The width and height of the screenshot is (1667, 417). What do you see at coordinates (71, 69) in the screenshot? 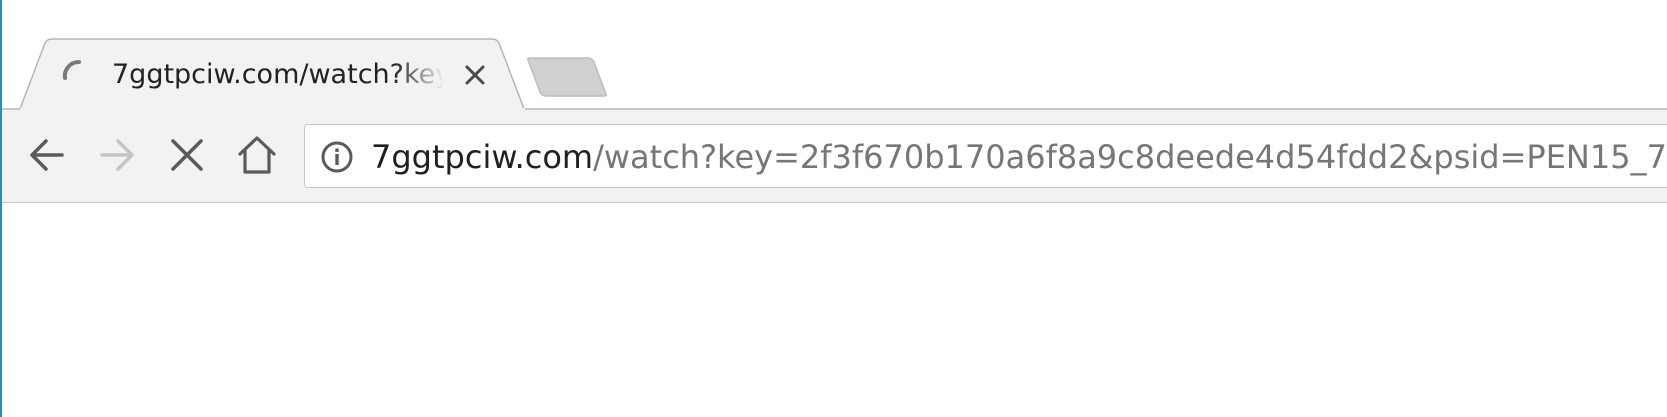
I see `spinner-icon` at bounding box center [71, 69].